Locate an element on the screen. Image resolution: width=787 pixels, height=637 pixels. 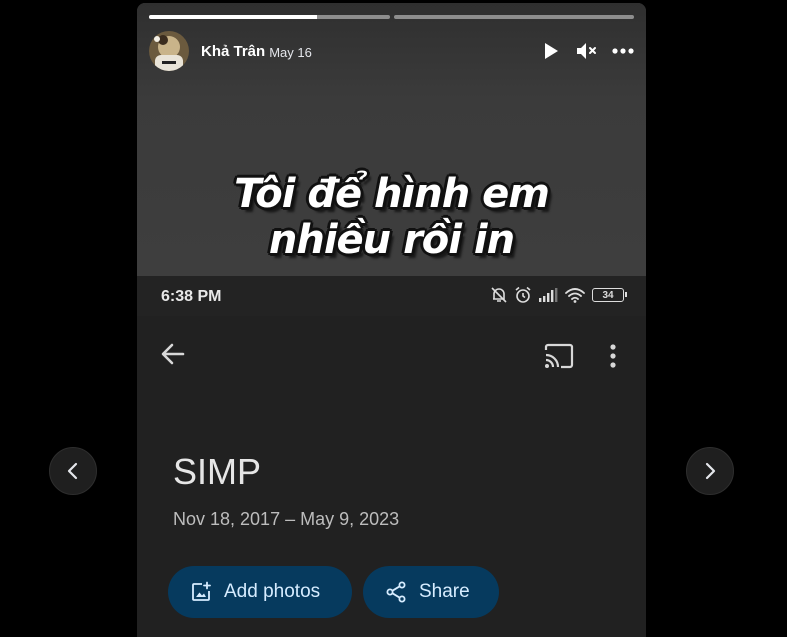
story-controls is located at coordinates (587, 51).